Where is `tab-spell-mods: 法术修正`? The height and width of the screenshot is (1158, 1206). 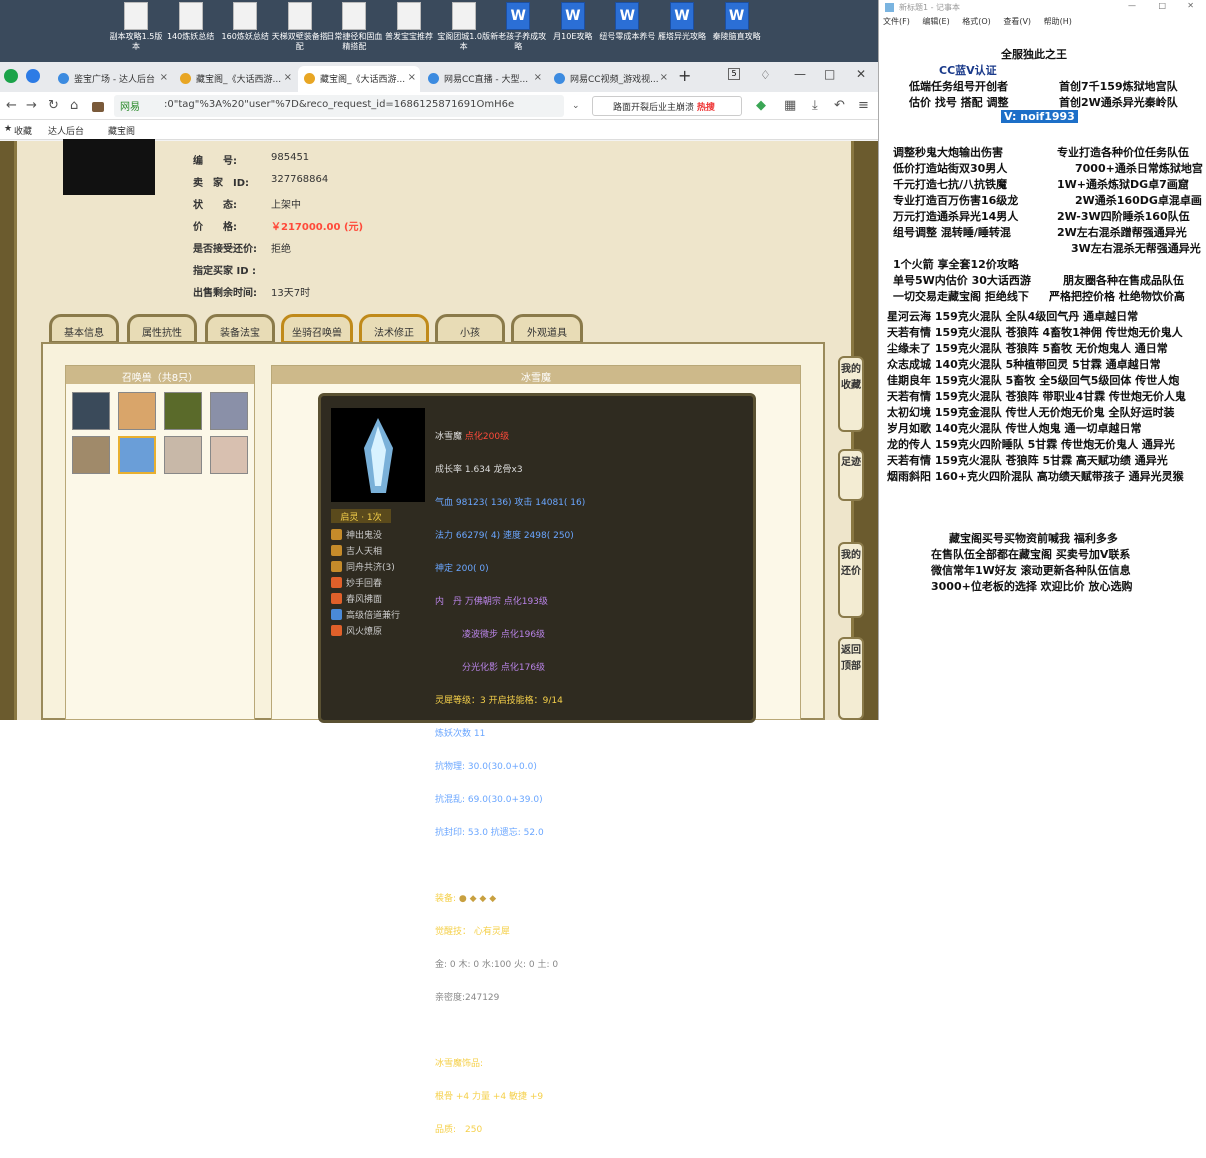 tab-spell-mods: 法术修正 is located at coordinates (394, 329).